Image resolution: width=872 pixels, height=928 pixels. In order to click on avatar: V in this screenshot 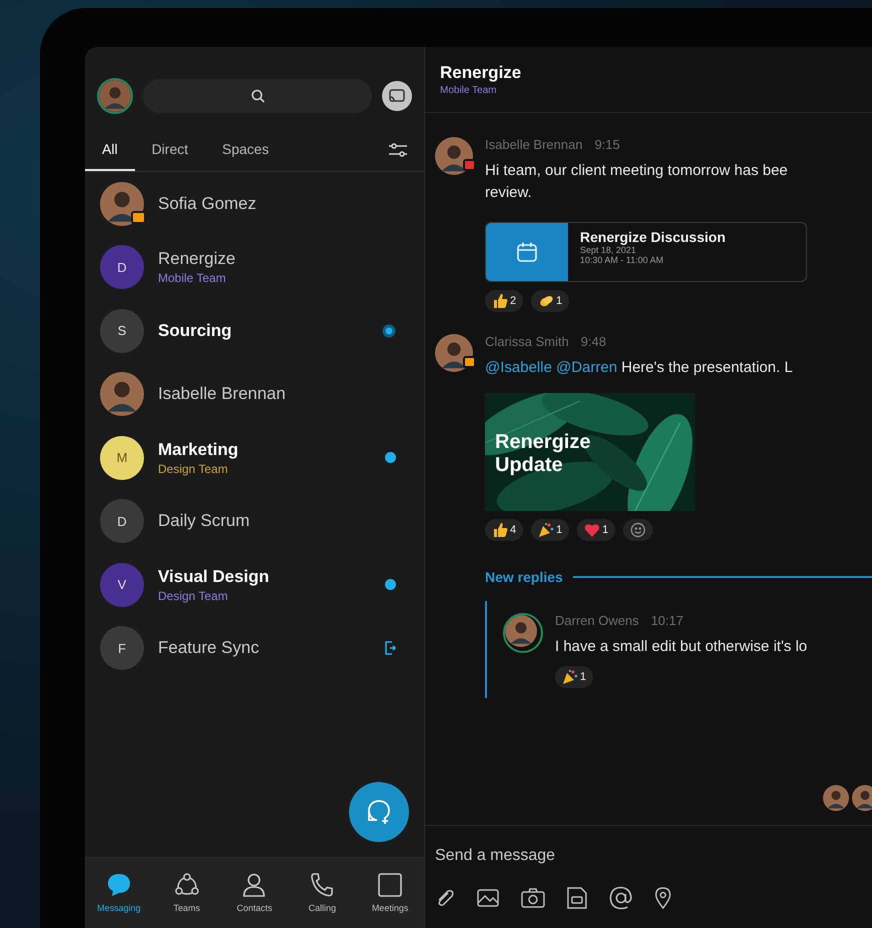, I will do `click(122, 584)`.